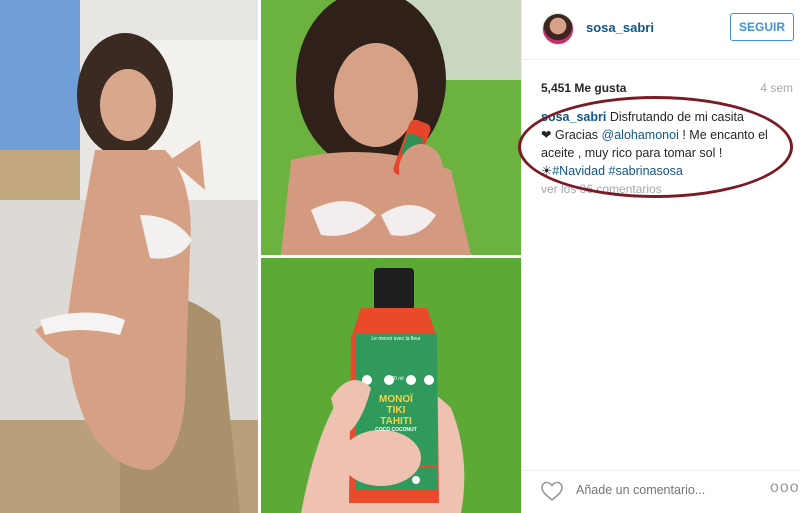  Describe the element at coordinates (396, 379) in the screenshot. I see `bottle-volume: 120 ml` at that location.